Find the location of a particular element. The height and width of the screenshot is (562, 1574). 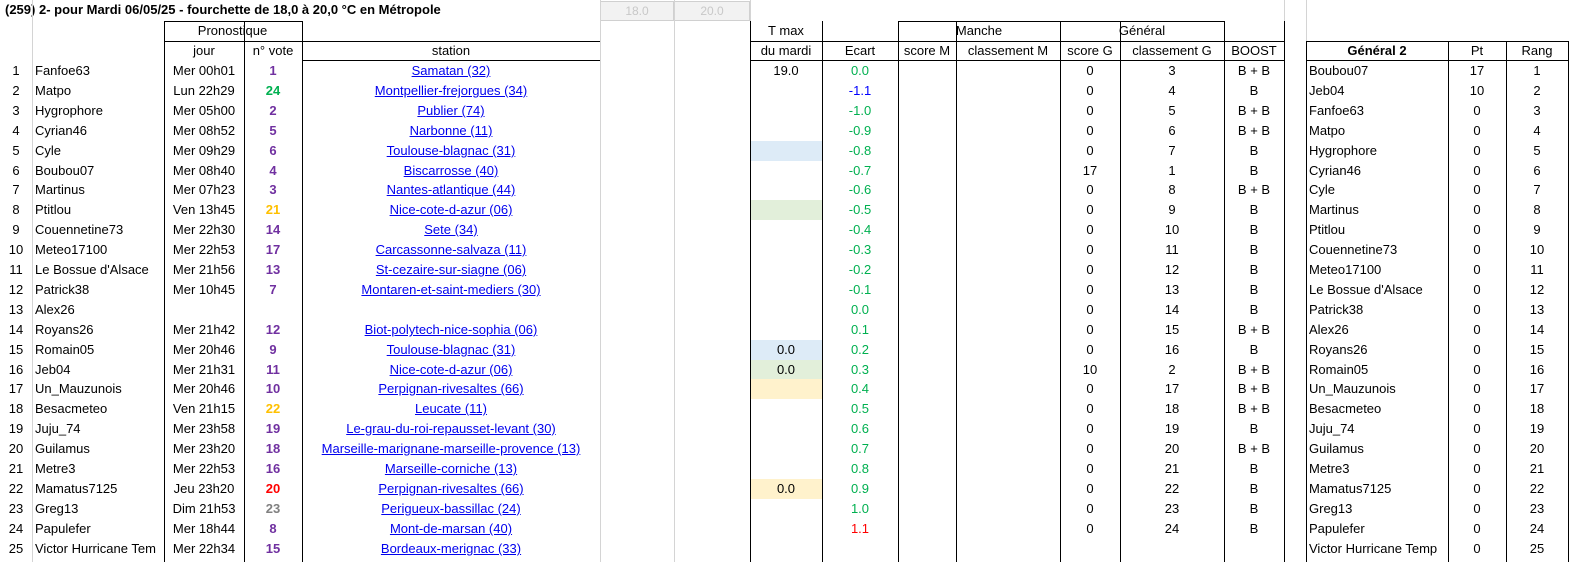

vote-number: 20 is located at coordinates (273, 488).